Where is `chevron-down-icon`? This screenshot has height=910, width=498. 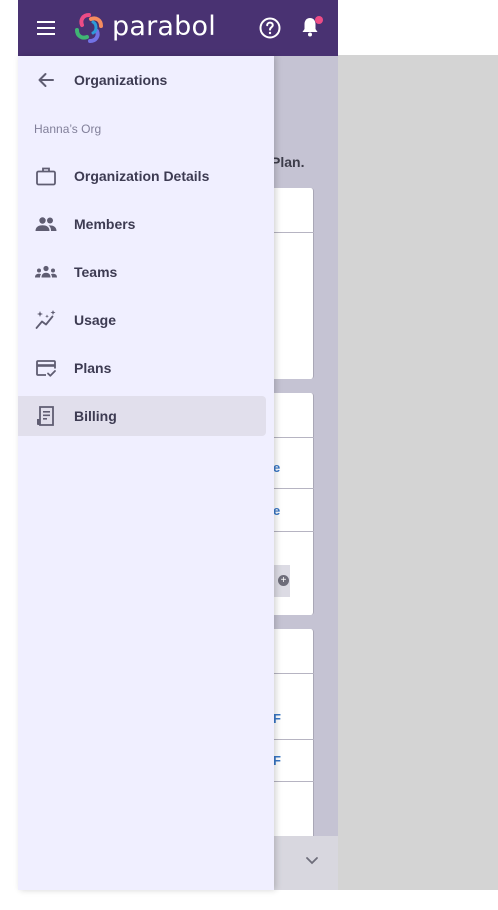
chevron-down-icon is located at coordinates (312, 860).